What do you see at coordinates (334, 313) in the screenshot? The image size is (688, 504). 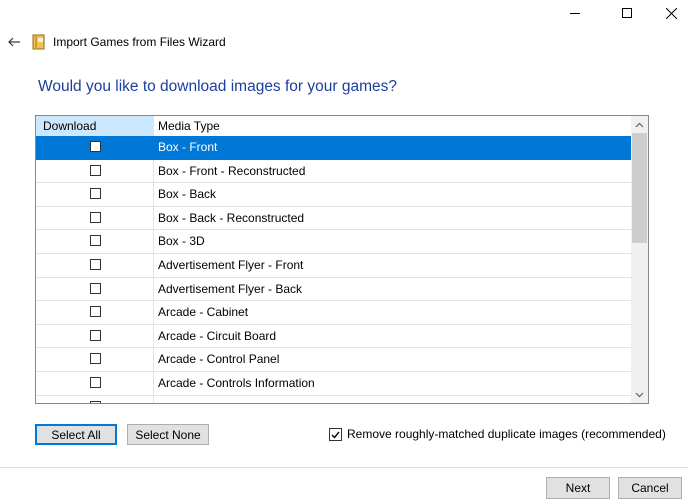 I see `table-row: Arcade - Cabinet` at bounding box center [334, 313].